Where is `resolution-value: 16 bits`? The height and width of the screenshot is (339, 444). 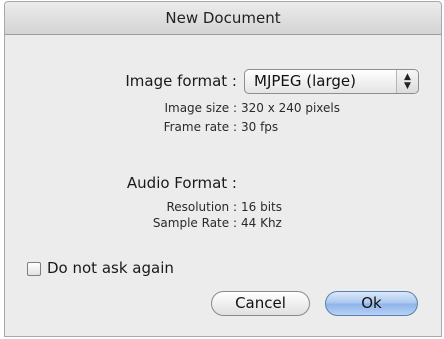
resolution-value: 16 bits is located at coordinates (261, 207).